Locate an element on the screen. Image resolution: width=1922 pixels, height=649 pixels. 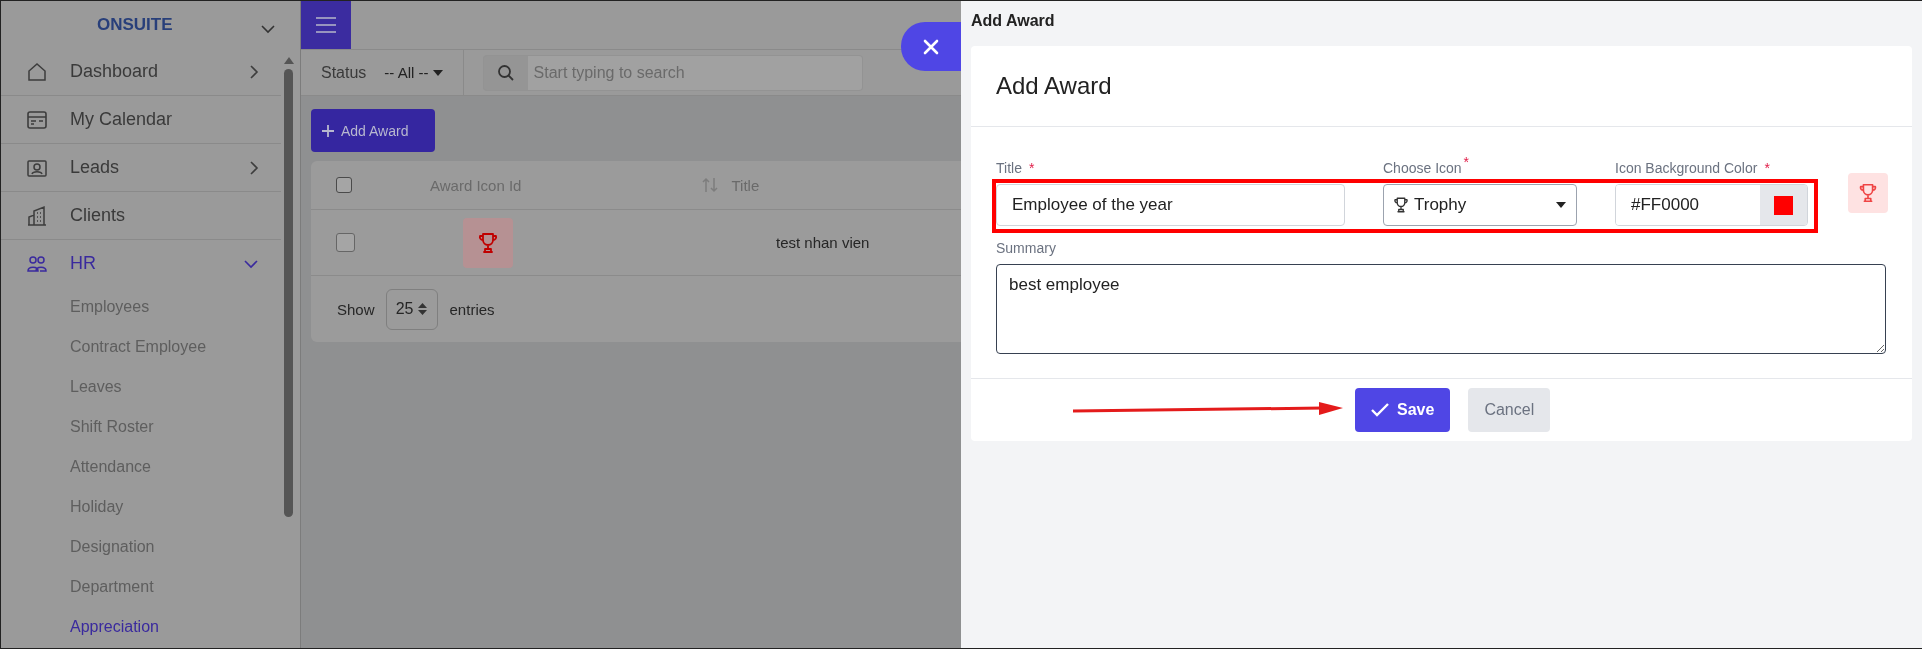
building-icon is located at coordinates (37, 215).